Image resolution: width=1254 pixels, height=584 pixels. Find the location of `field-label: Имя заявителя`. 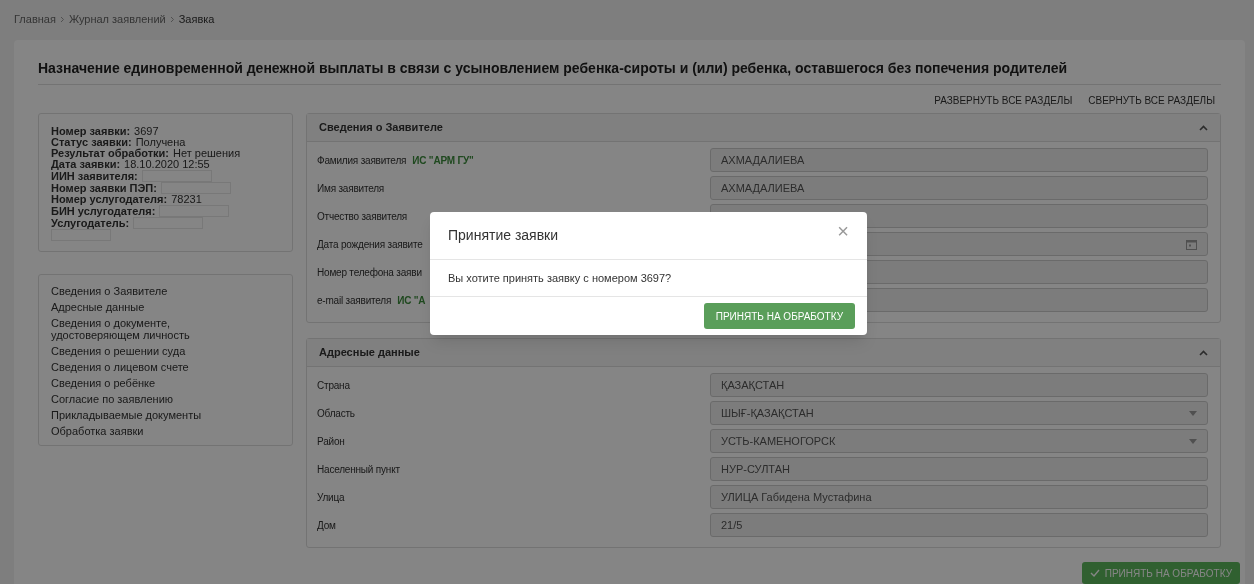

field-label: Имя заявителя is located at coordinates (351, 188).